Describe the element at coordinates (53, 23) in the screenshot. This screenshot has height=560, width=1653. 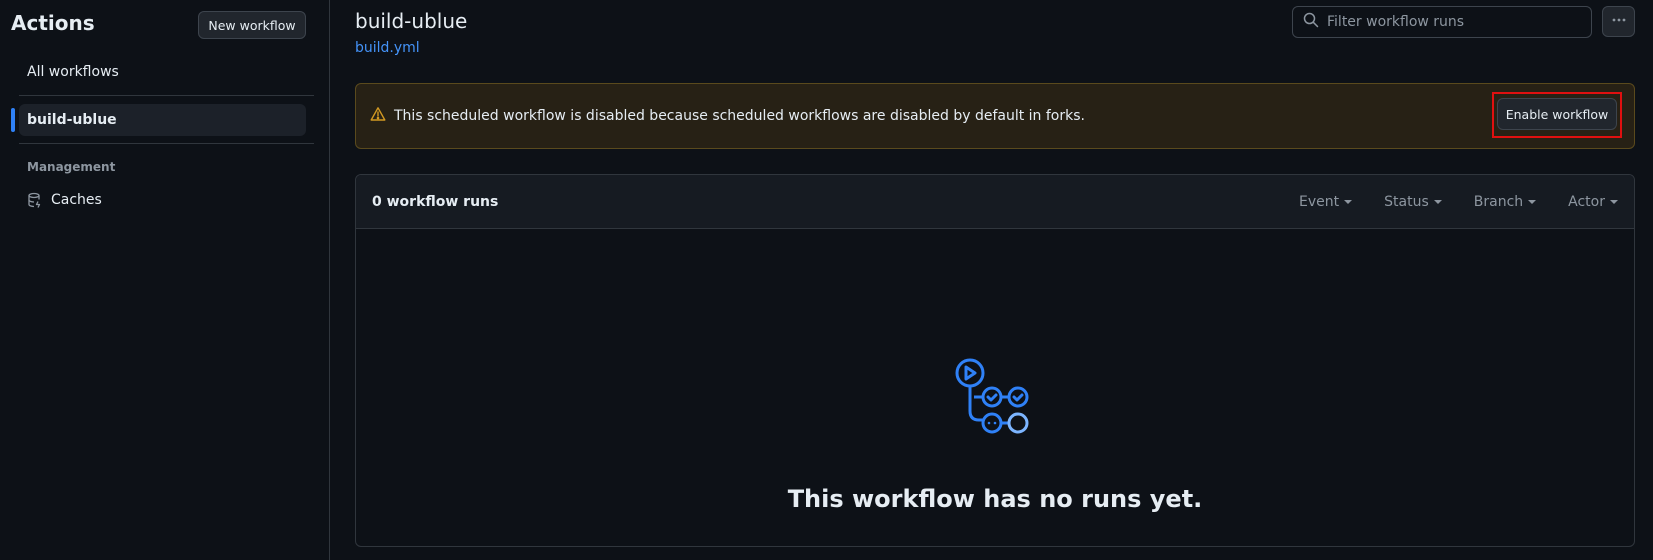
I see `sidebar-title: Actions` at that location.